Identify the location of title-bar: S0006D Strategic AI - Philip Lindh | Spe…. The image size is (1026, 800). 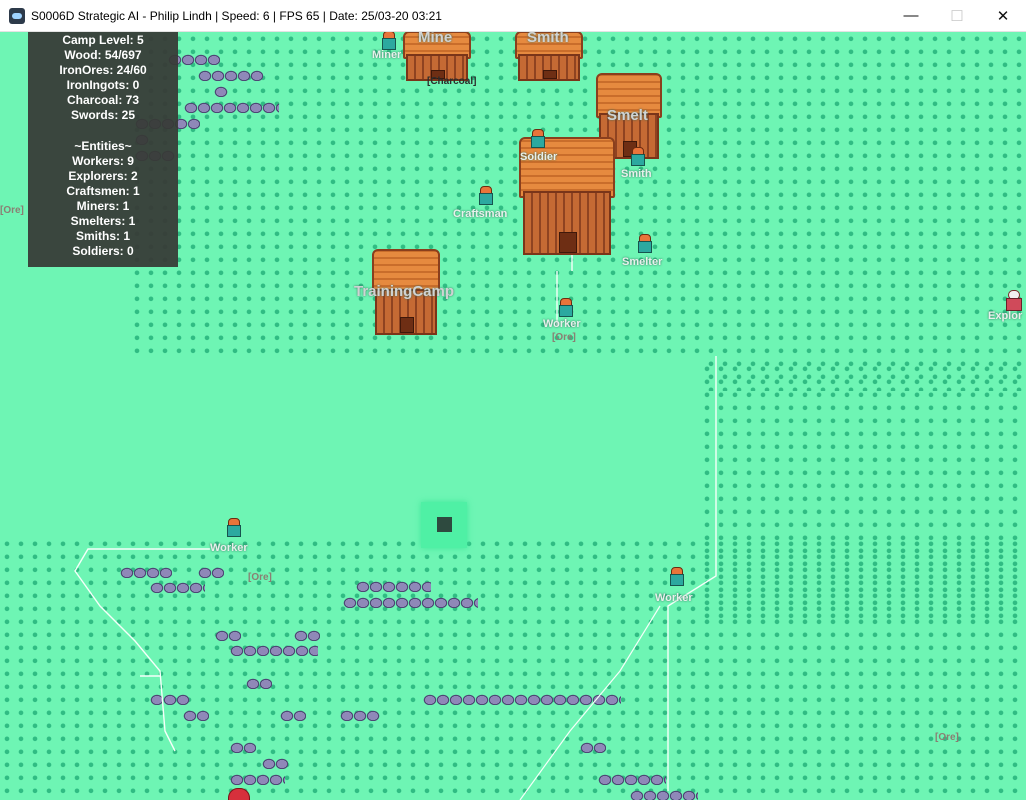
(513, 16).